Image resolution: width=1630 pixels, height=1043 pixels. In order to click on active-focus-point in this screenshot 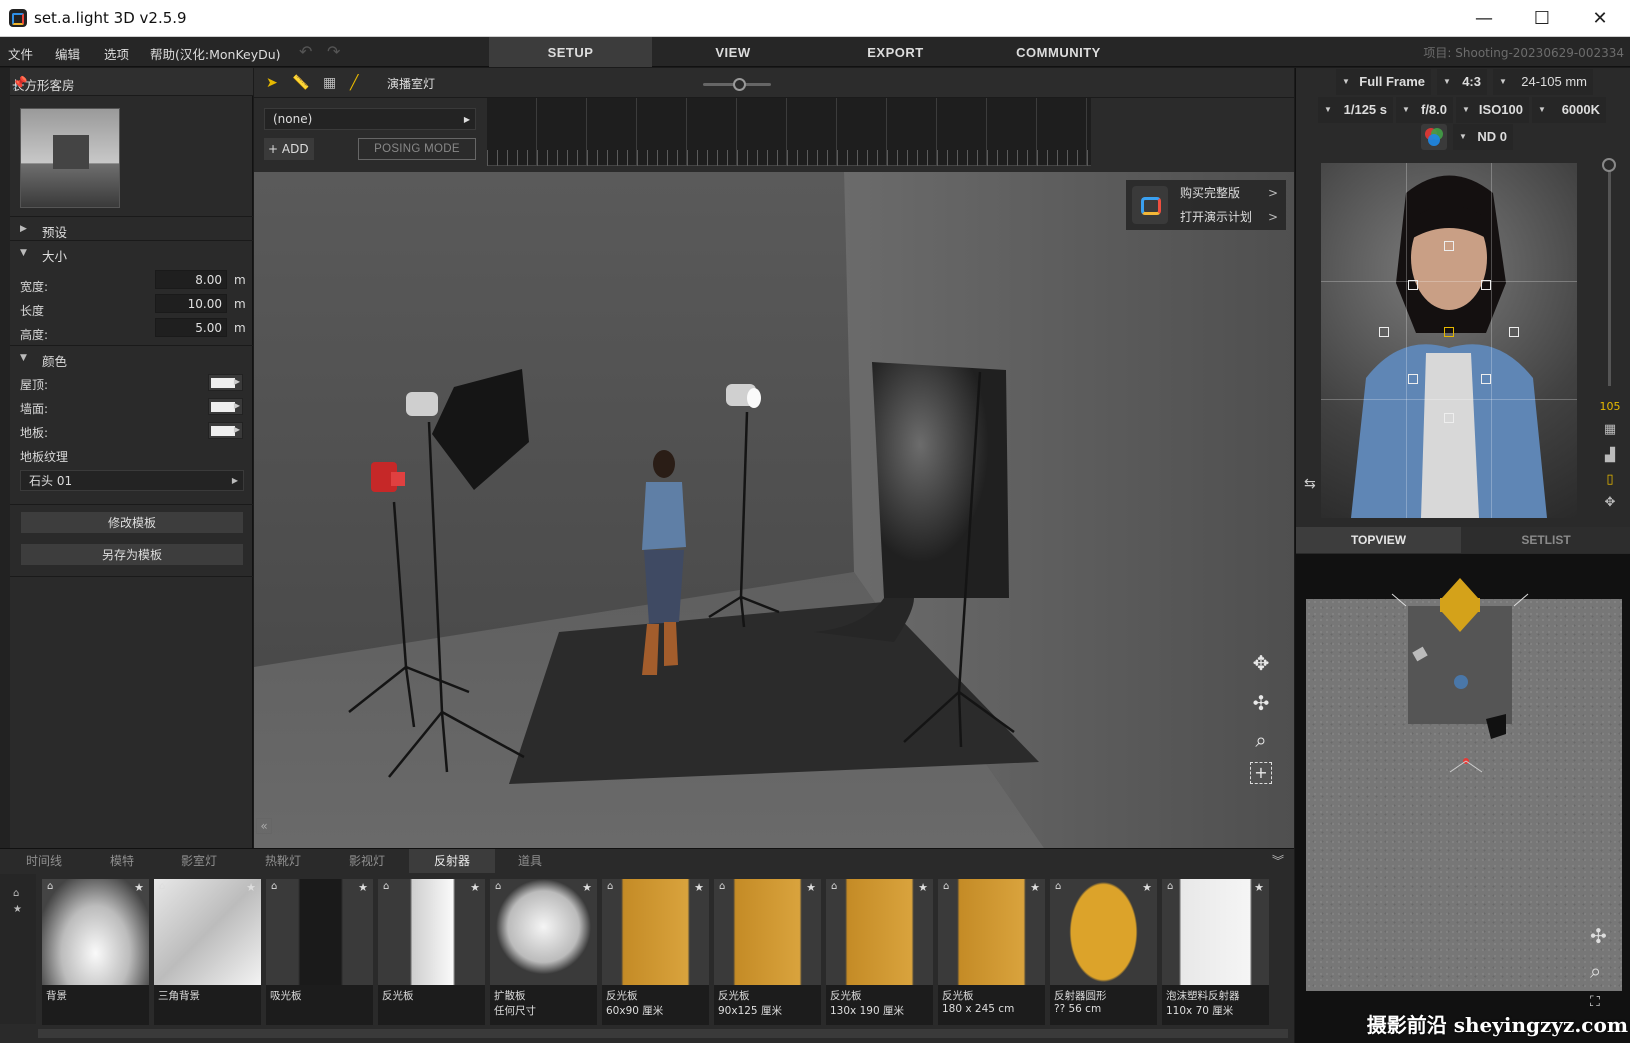, I will do `click(1449, 332)`.